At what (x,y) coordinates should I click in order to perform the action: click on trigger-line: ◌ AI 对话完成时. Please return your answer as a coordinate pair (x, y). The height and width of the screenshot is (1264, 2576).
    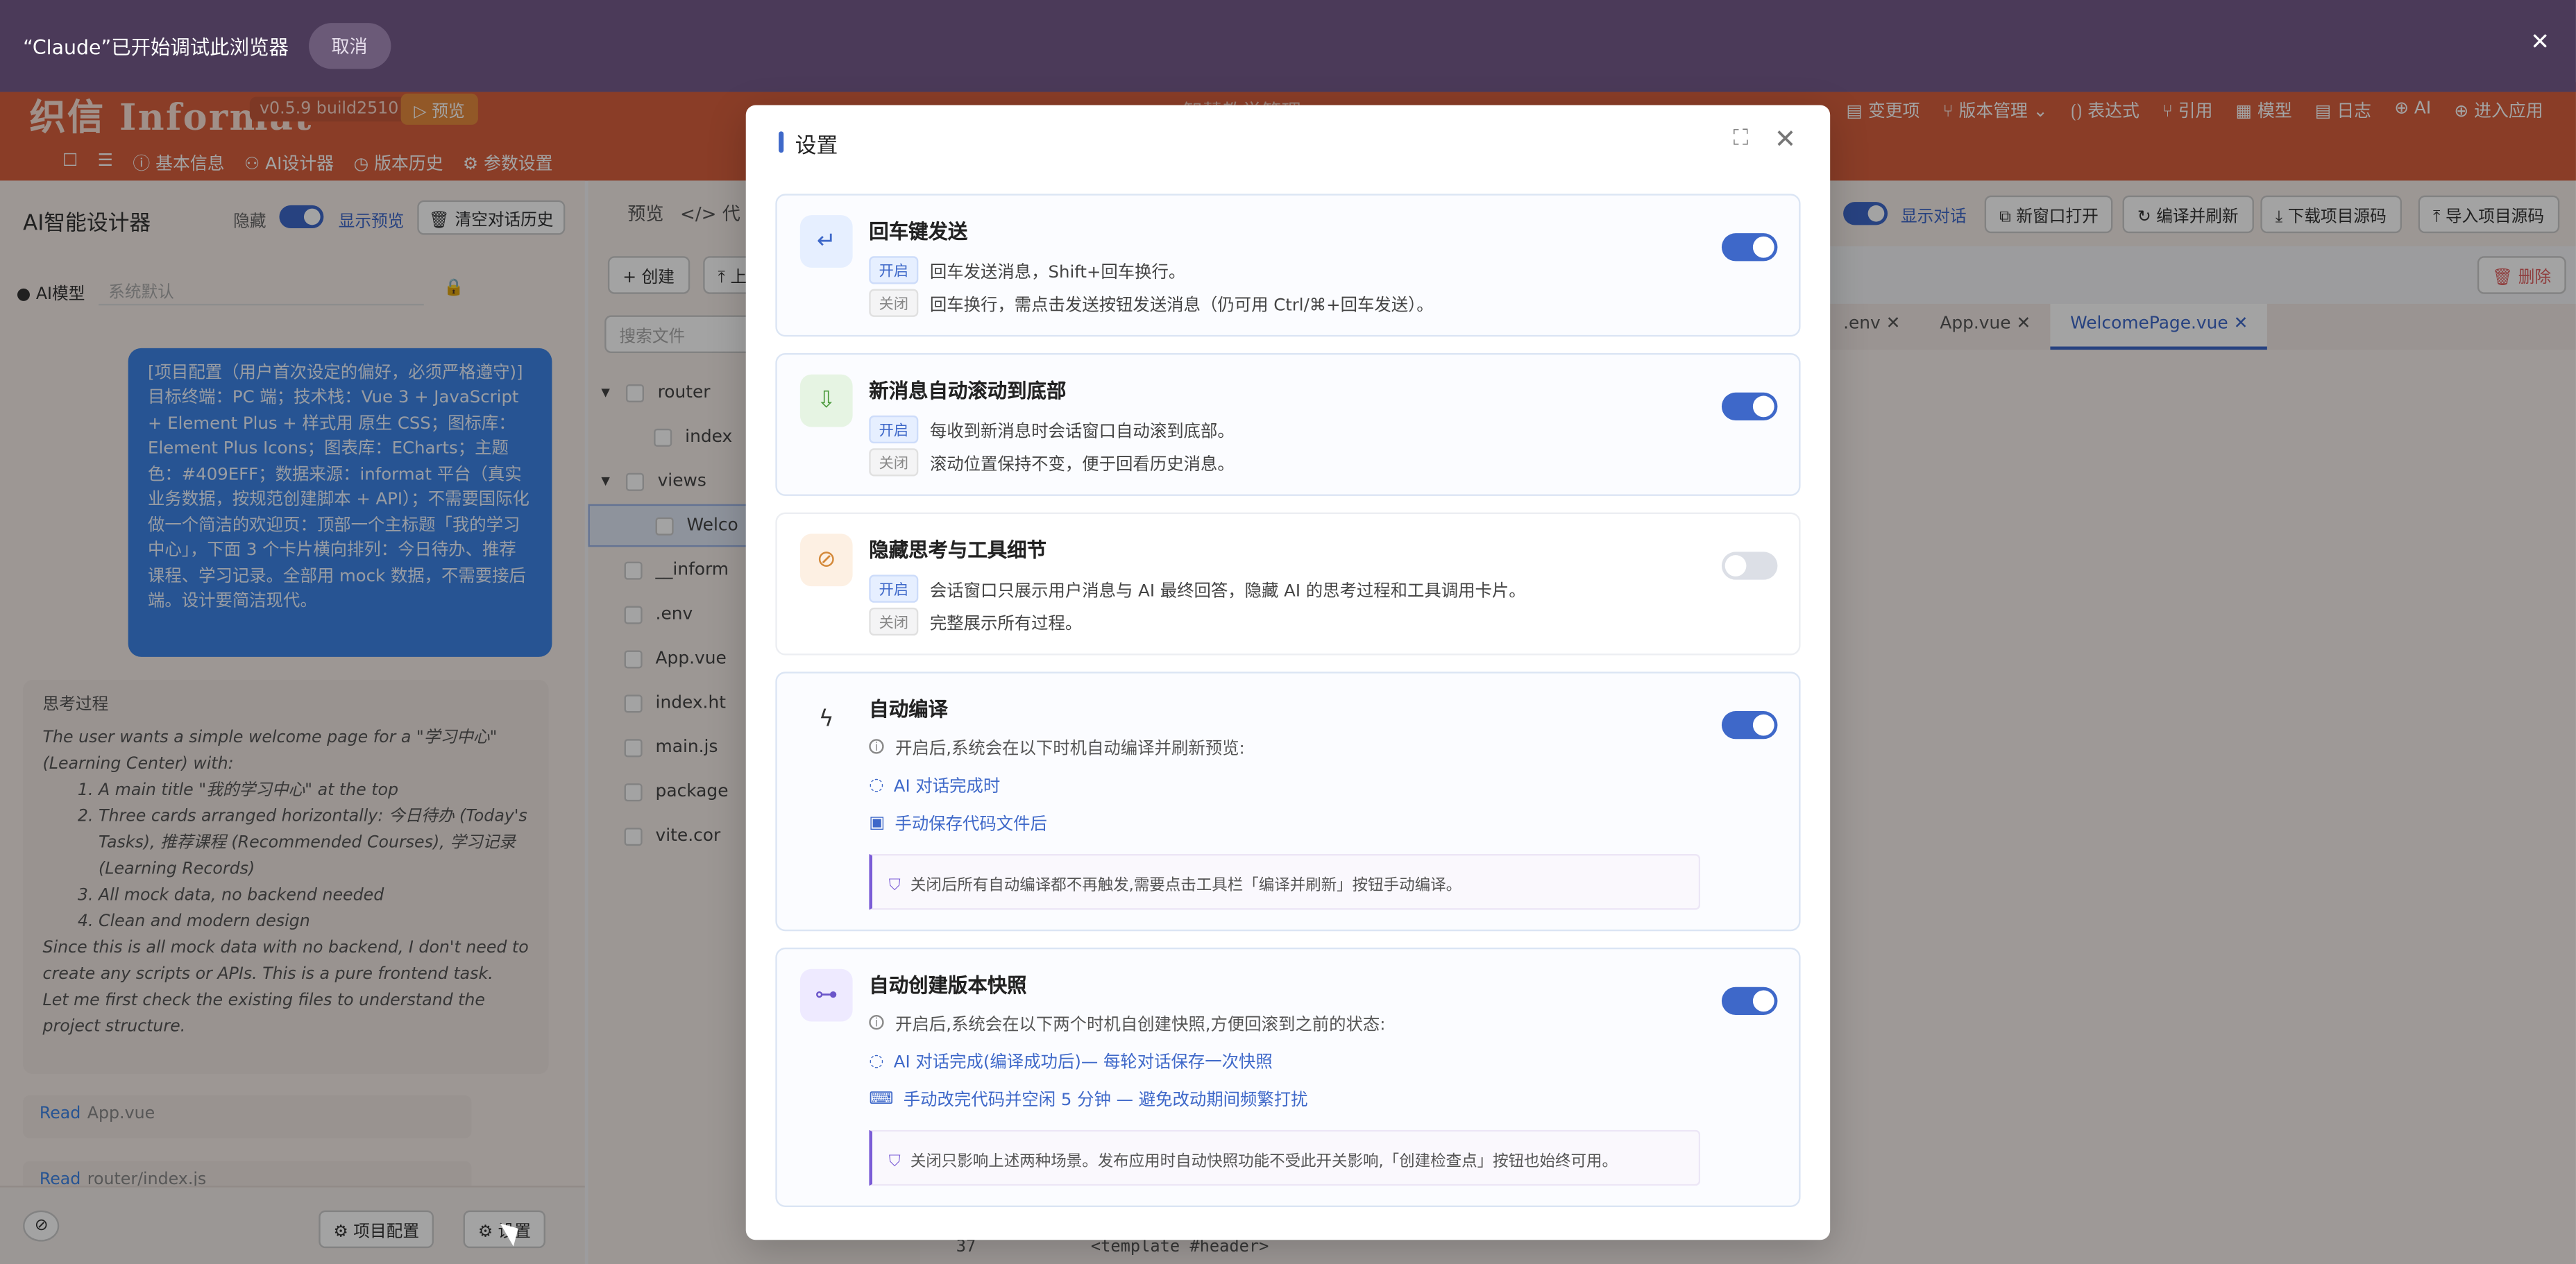
    Looking at the image, I should click on (935, 784).